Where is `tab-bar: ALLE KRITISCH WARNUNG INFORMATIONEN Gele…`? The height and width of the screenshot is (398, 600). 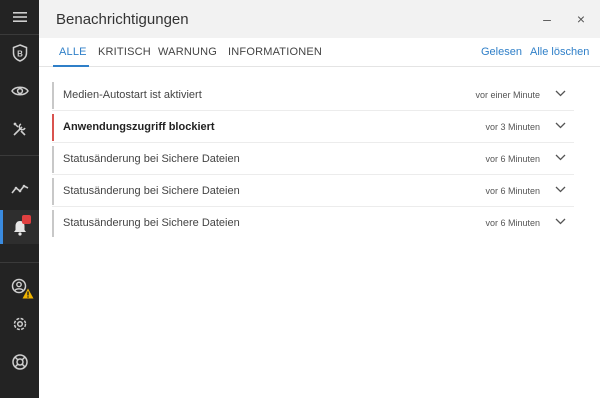 tab-bar: ALLE KRITISCH WARNUNG INFORMATIONEN Gele… is located at coordinates (319, 52).